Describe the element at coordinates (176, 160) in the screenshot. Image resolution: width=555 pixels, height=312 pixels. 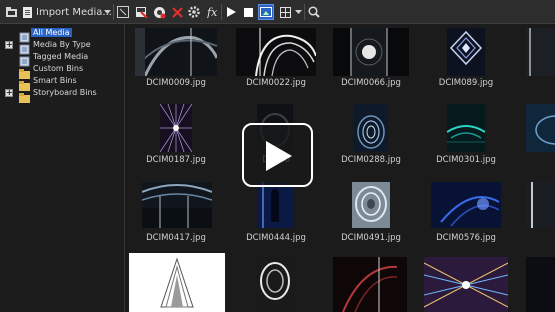
I see `media-filename: DCIM0187.jpg` at that location.